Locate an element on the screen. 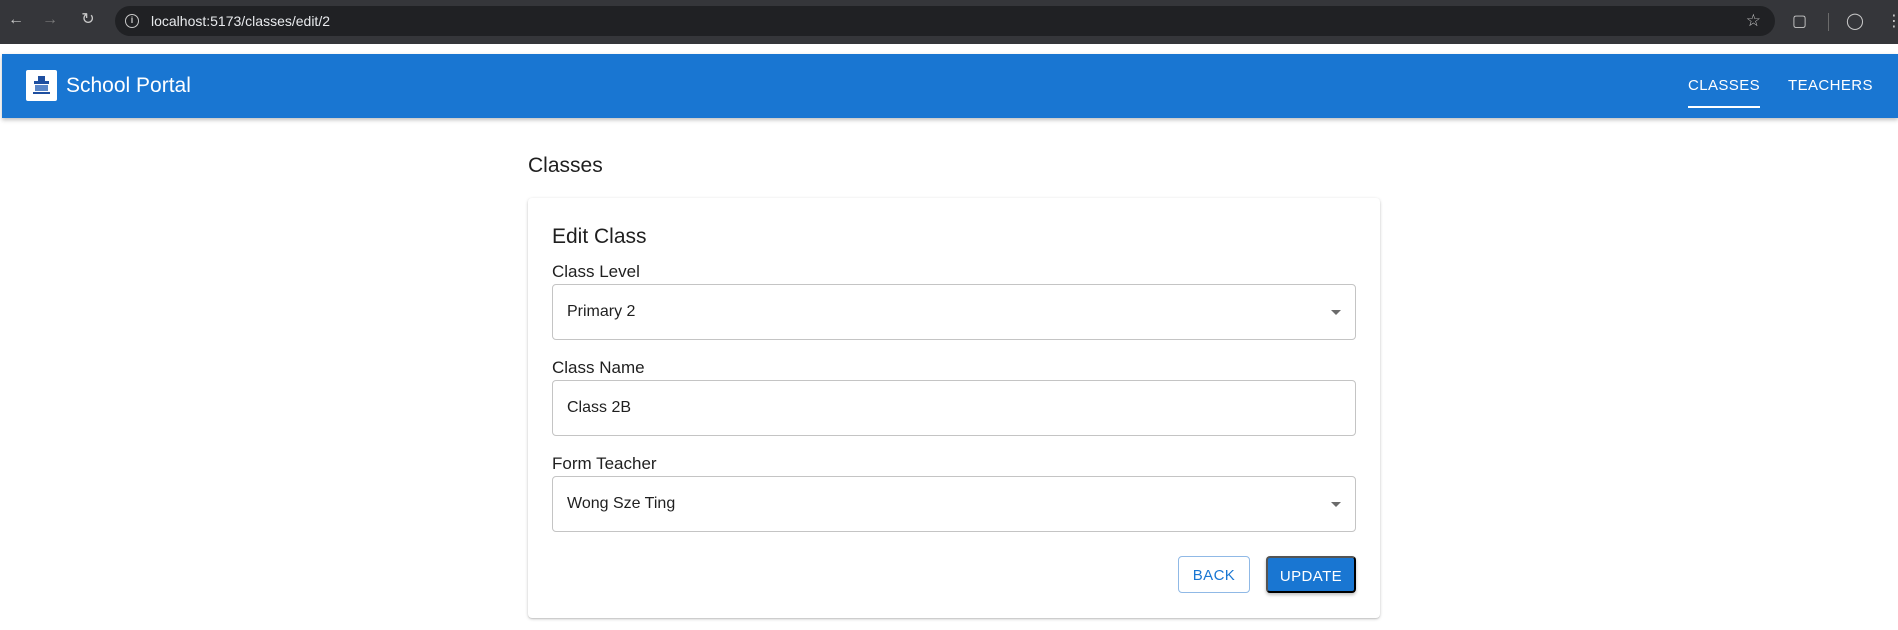  extensions-icon: ▢ is located at coordinates (1799, 21).